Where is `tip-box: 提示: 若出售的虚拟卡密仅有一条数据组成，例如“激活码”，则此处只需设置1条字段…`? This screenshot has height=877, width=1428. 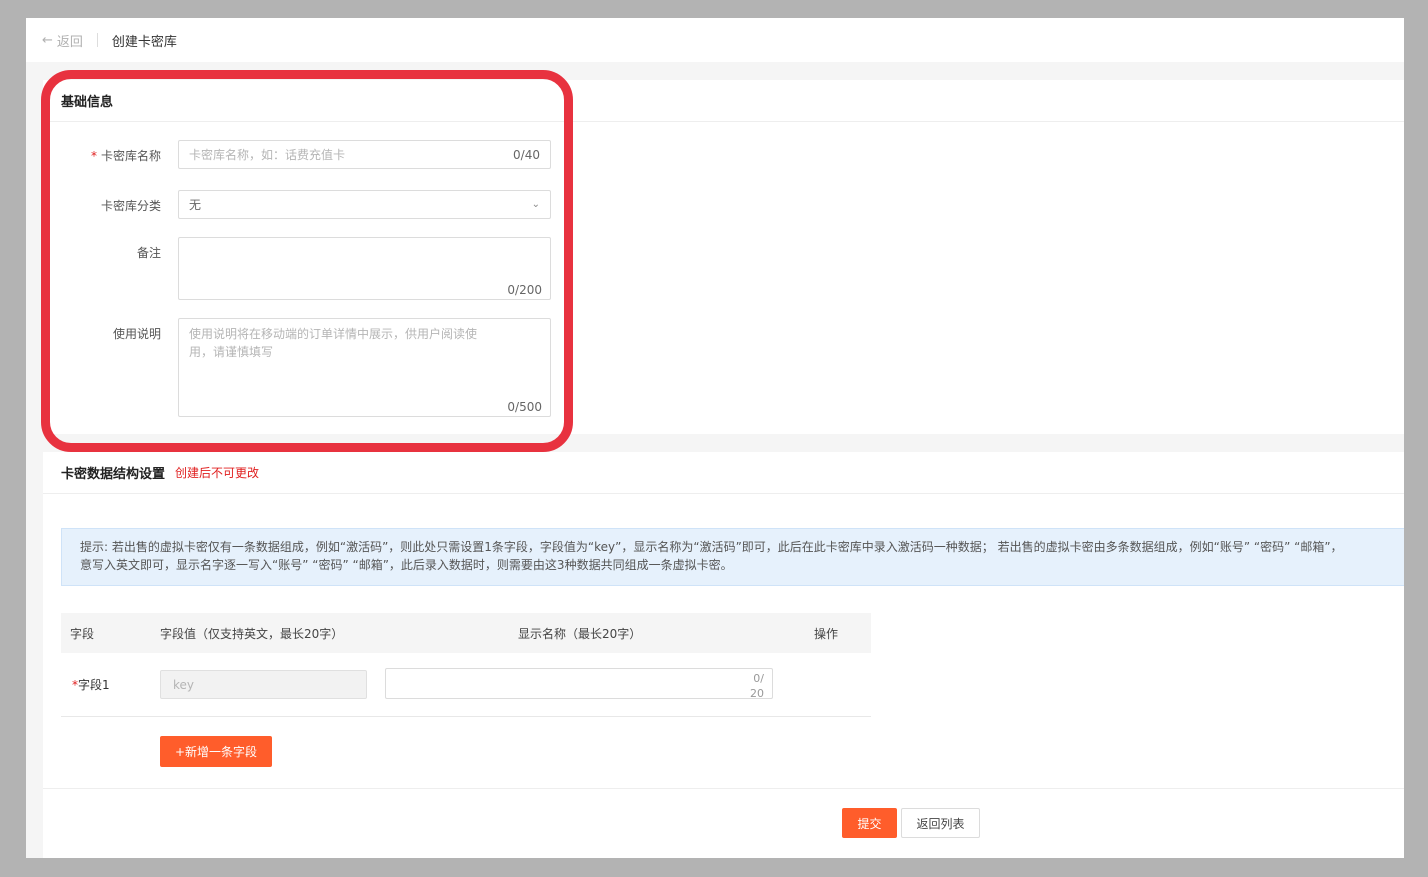 tip-box: 提示: 若出售的虚拟卡密仅有一条数据组成，例如“激活码”，则此处只需设置1条字段… is located at coordinates (732, 557).